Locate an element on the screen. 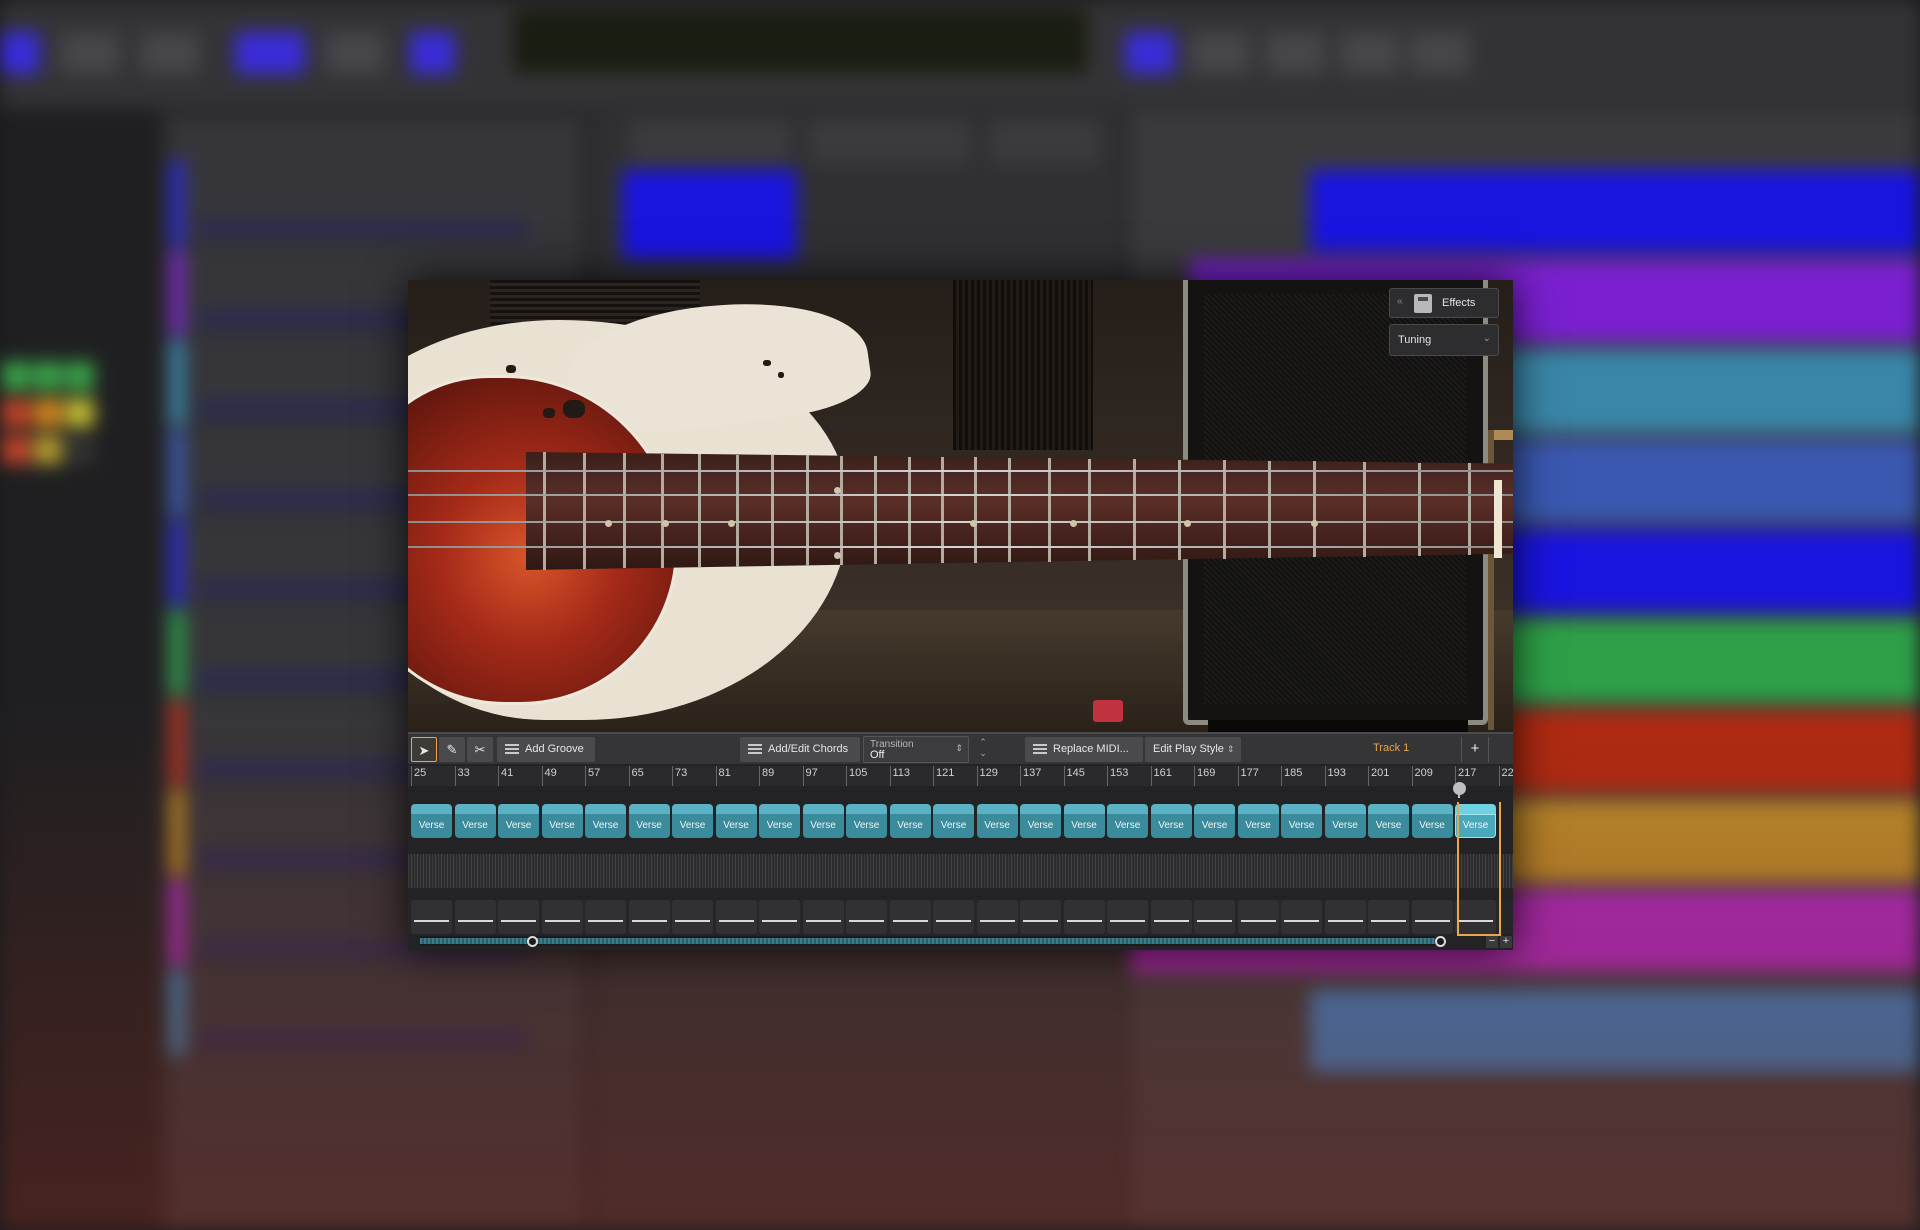  effects-button: « Effects is located at coordinates (1444, 303).